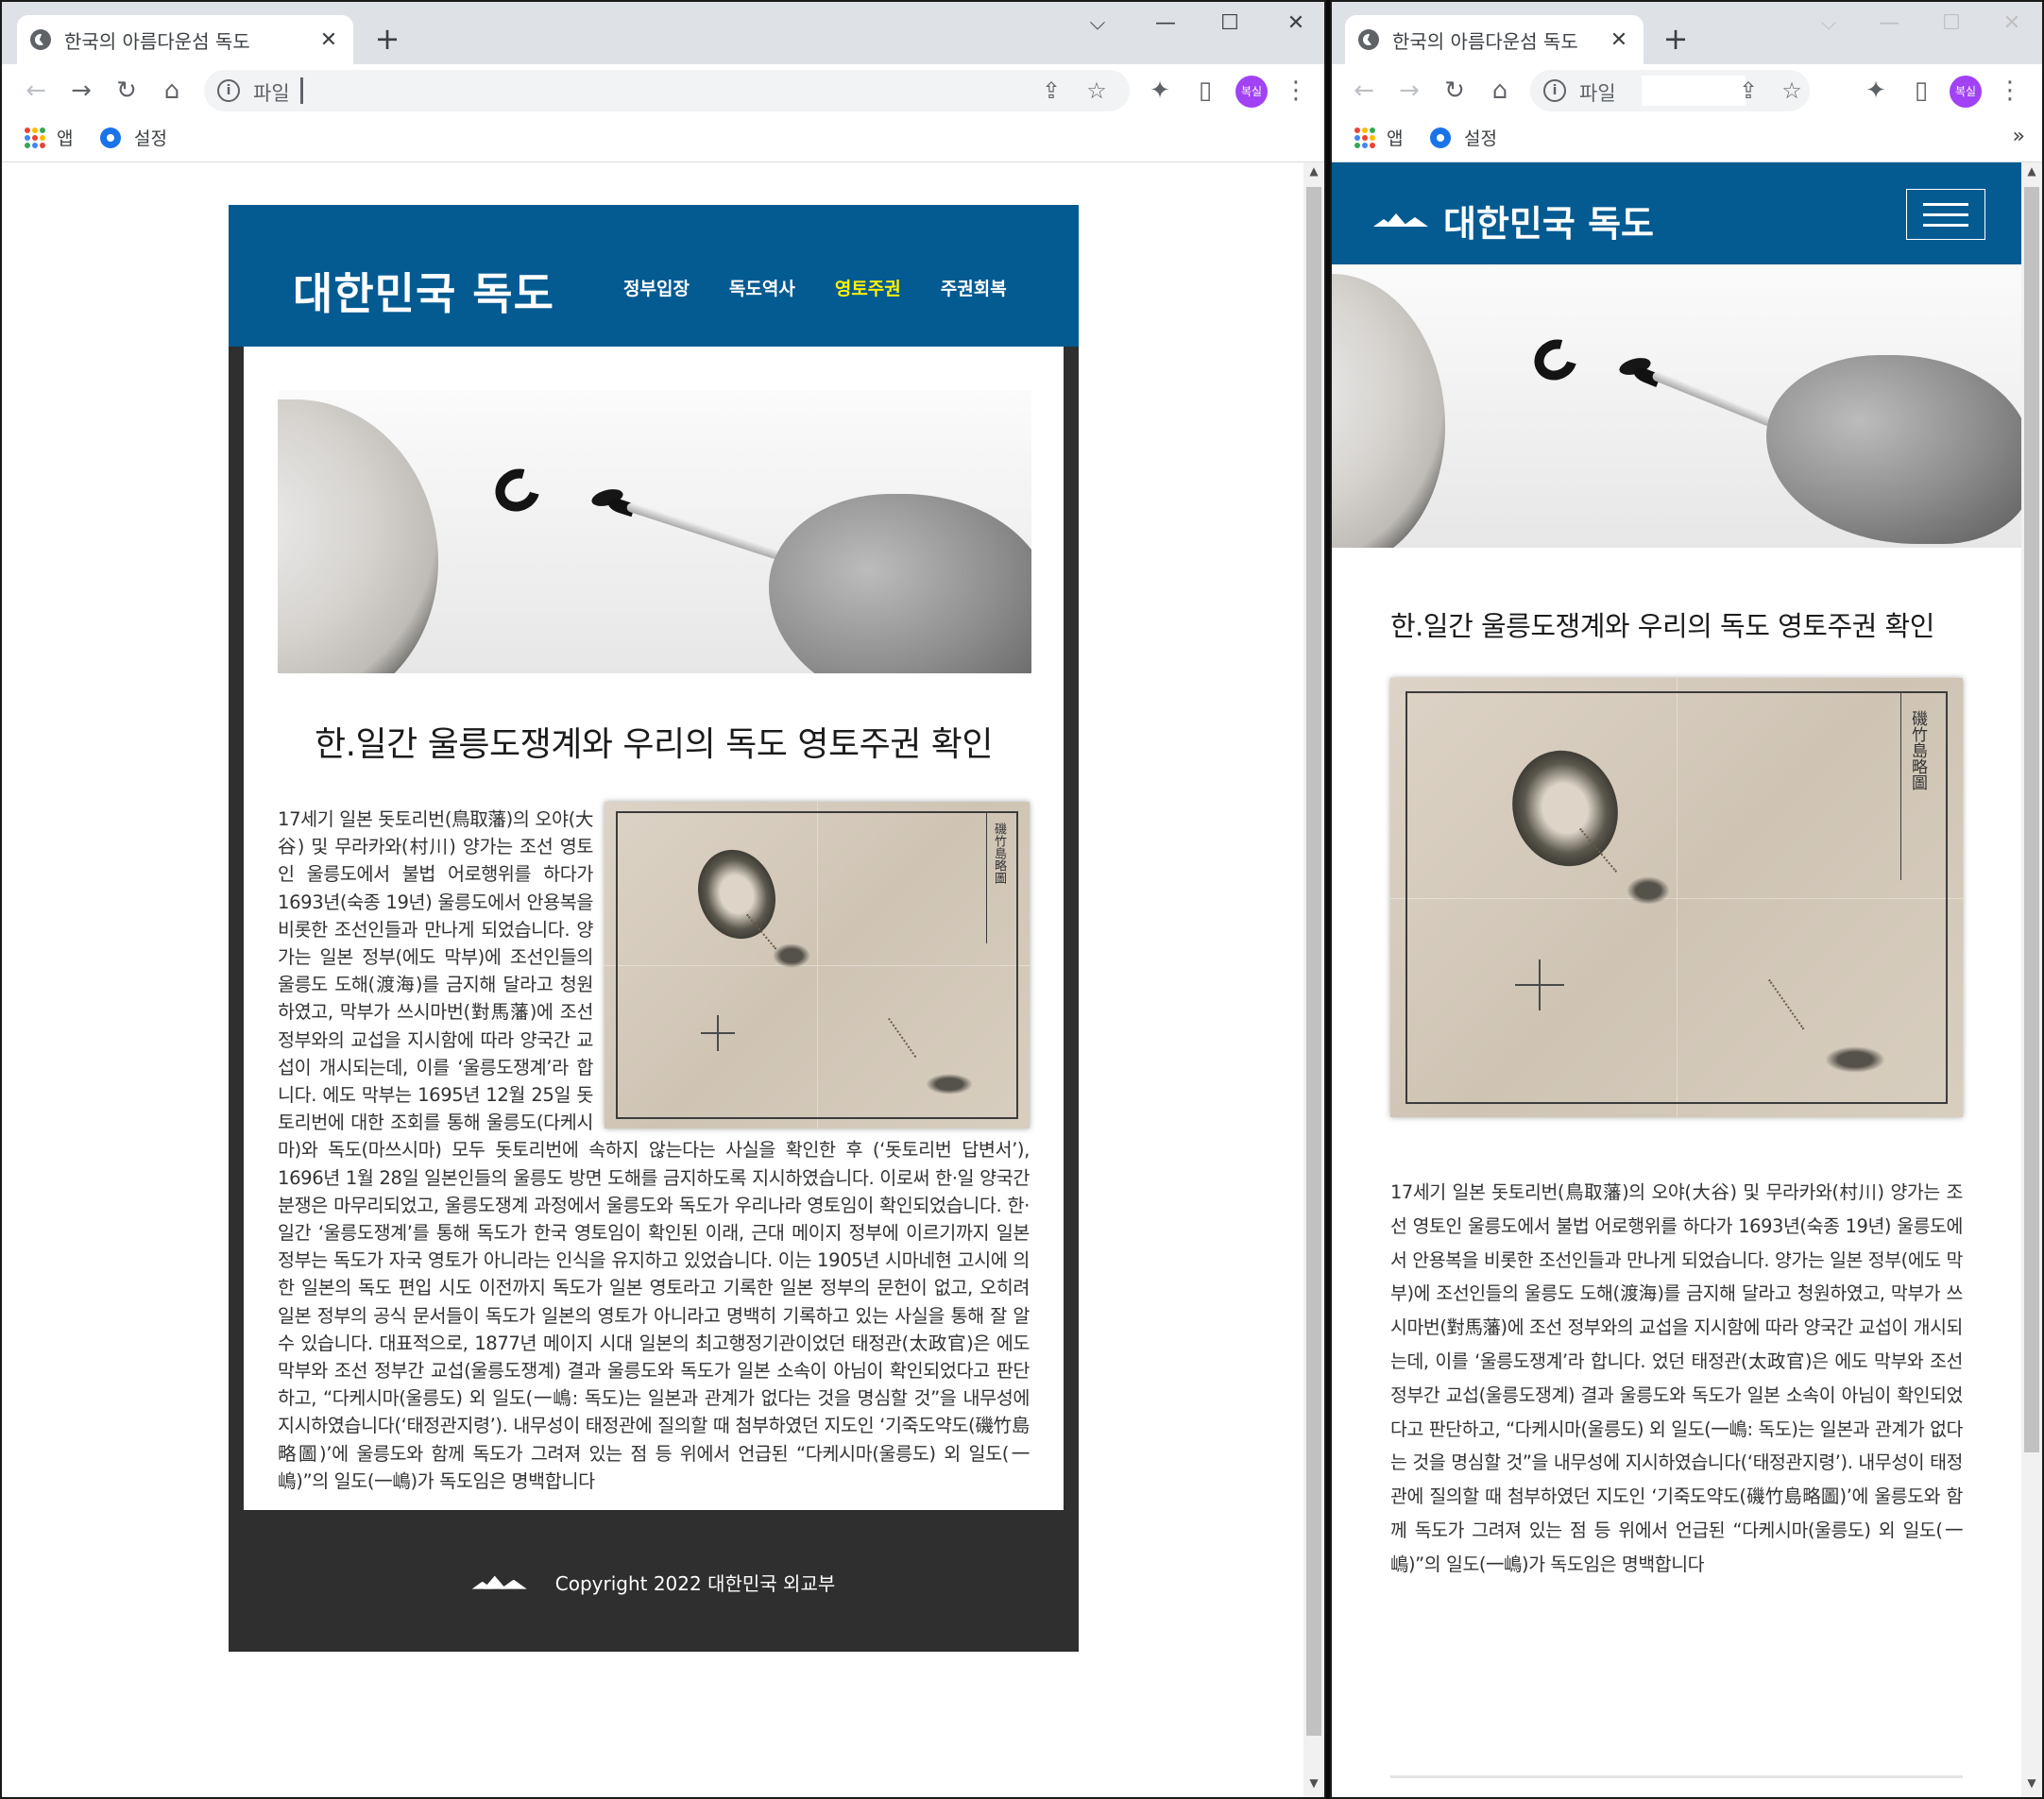 This screenshot has width=2044, height=1799. What do you see at coordinates (1597, 93) in the screenshot?
I see `address-scheme-label: 파일` at bounding box center [1597, 93].